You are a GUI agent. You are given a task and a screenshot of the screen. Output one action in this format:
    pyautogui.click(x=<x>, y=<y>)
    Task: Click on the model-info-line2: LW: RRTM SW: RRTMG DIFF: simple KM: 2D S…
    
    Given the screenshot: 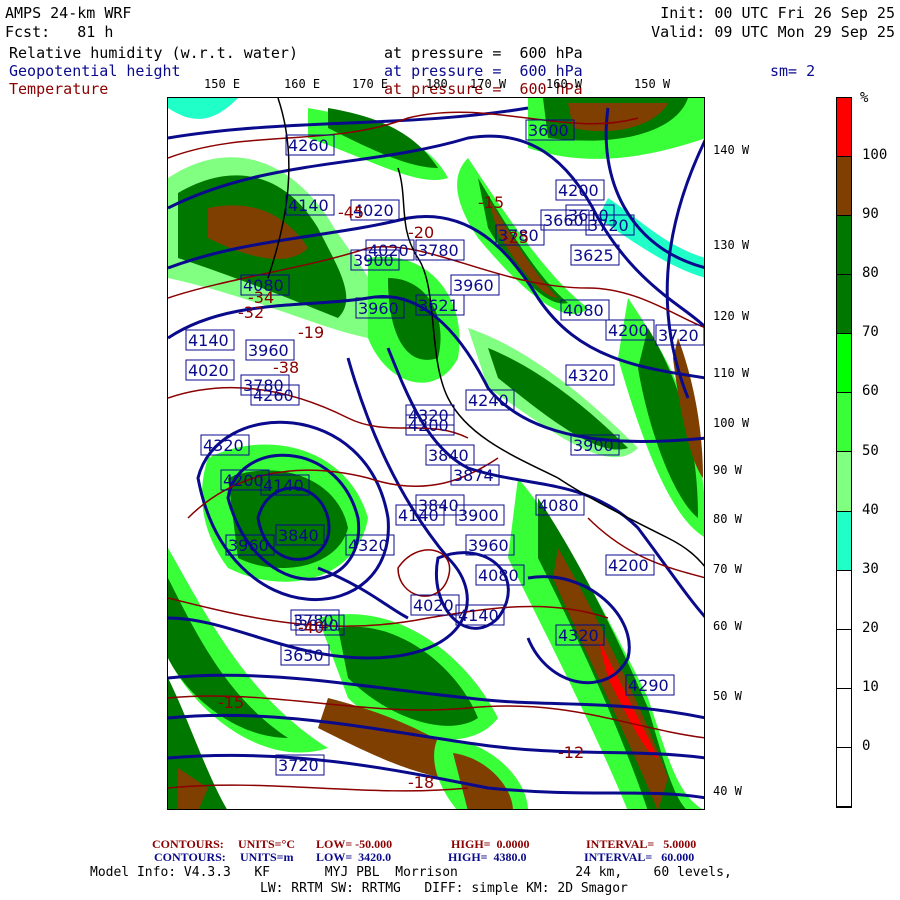 What is the action you would take?
    pyautogui.click(x=444, y=888)
    